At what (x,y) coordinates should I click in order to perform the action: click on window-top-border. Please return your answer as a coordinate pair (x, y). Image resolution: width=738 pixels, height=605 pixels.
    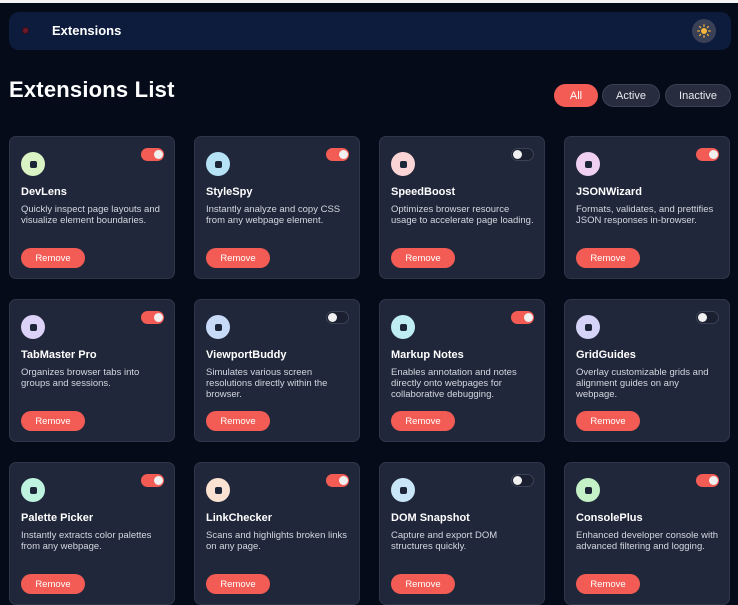
    Looking at the image, I should click on (369, 1).